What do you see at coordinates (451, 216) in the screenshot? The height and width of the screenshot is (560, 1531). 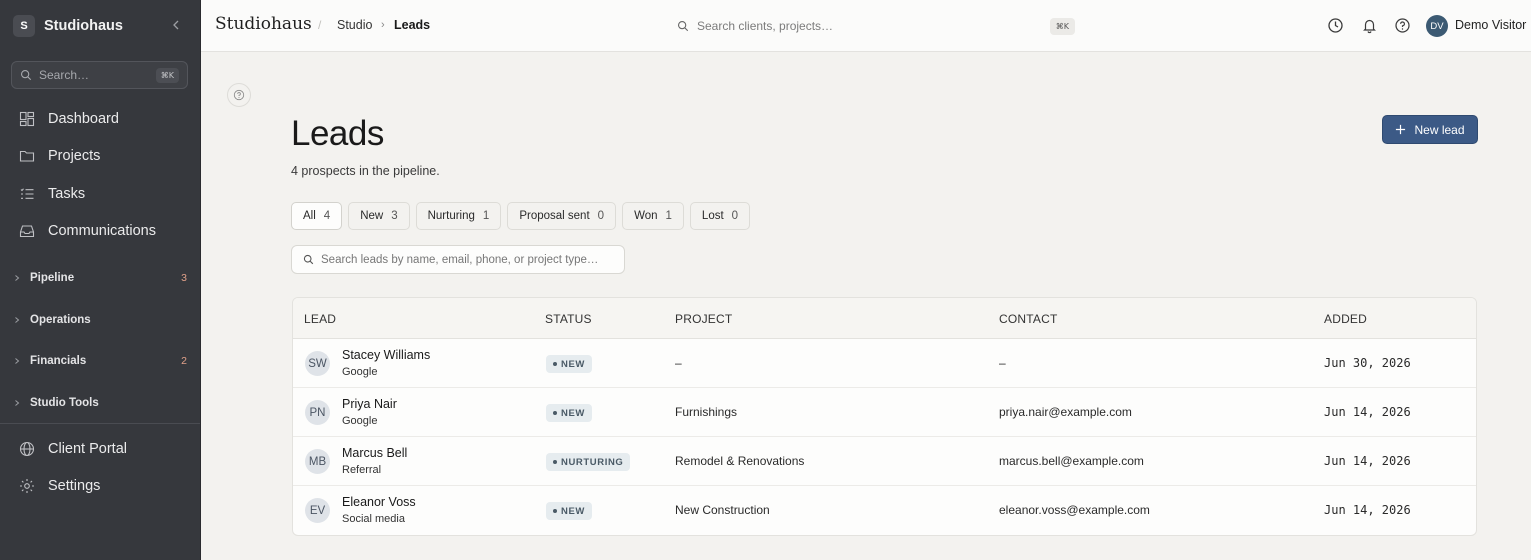 I see `filter-label: Nurturing` at bounding box center [451, 216].